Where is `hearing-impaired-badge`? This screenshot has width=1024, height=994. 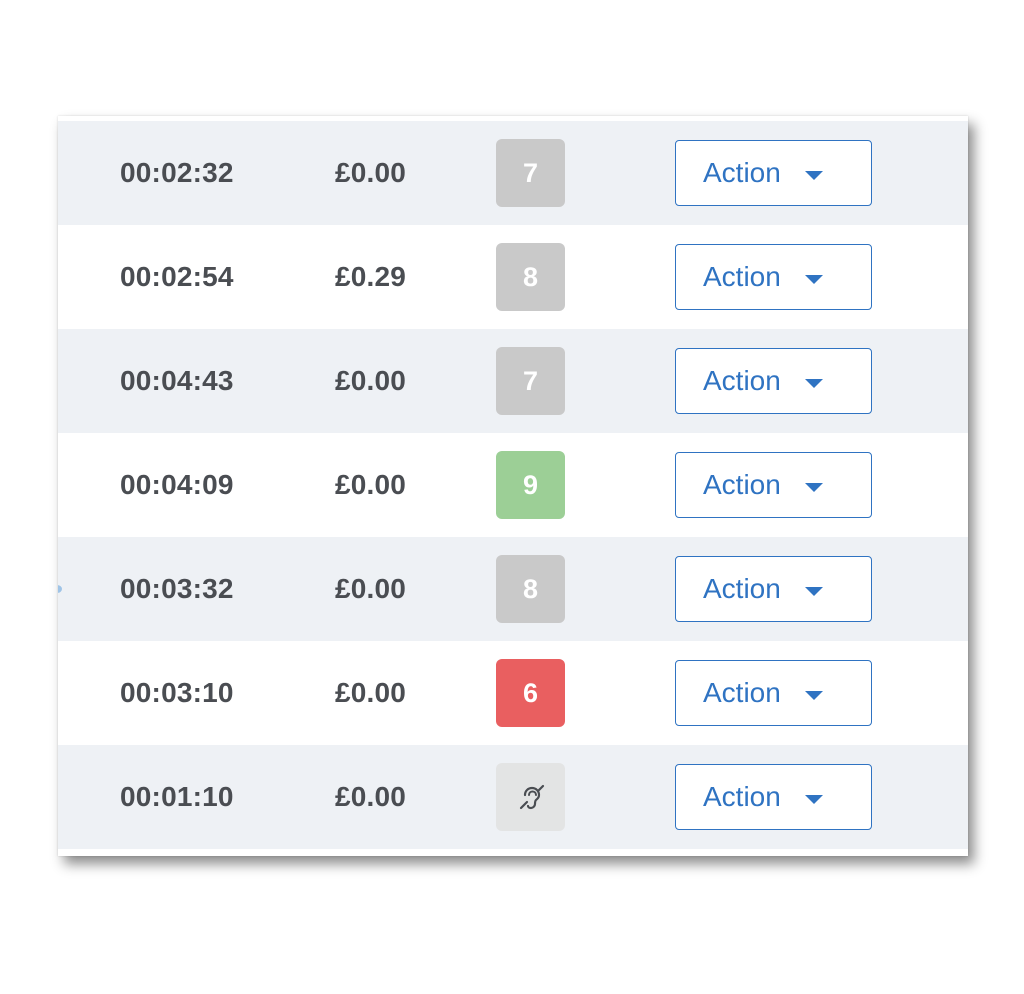 hearing-impaired-badge is located at coordinates (530, 797).